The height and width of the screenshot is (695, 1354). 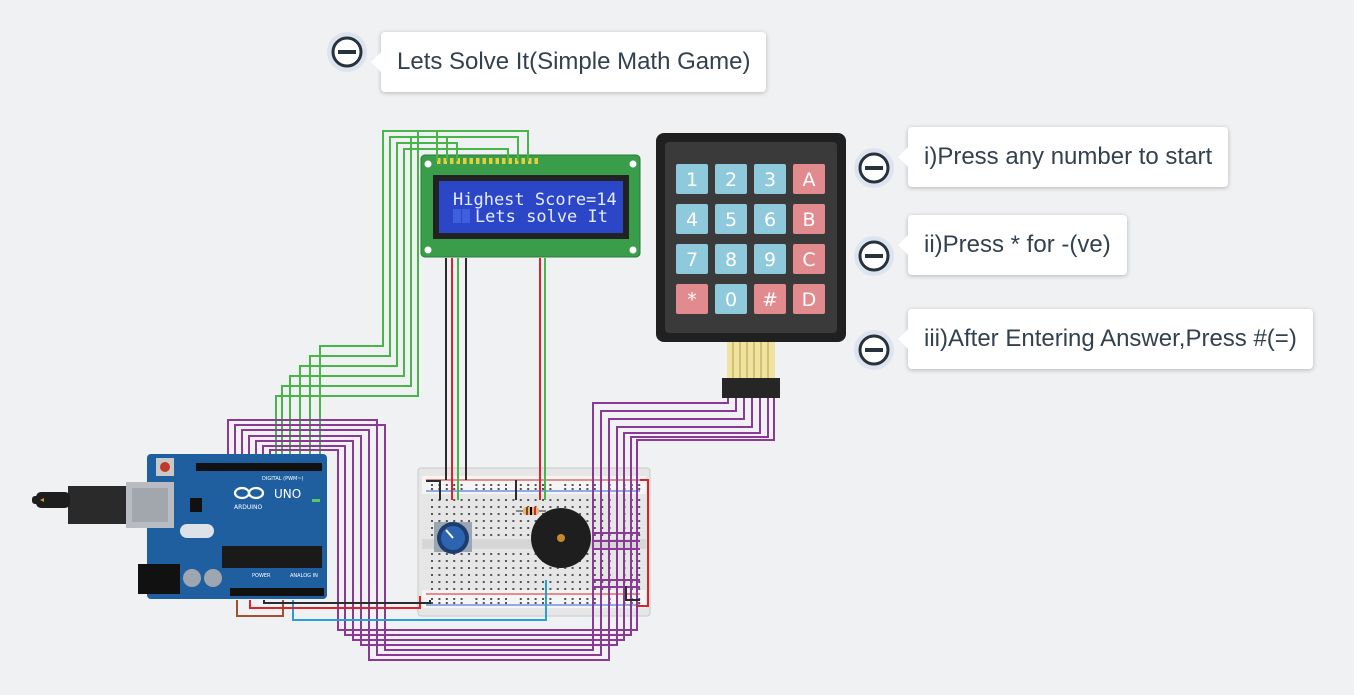 I want to click on key-3: 3, so click(x=770, y=179).